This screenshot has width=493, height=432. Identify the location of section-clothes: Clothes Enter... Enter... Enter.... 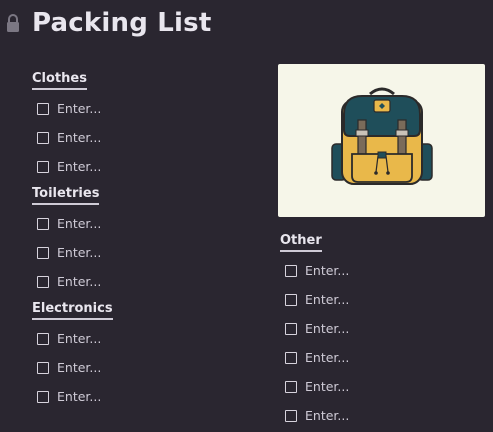
(66, 124).